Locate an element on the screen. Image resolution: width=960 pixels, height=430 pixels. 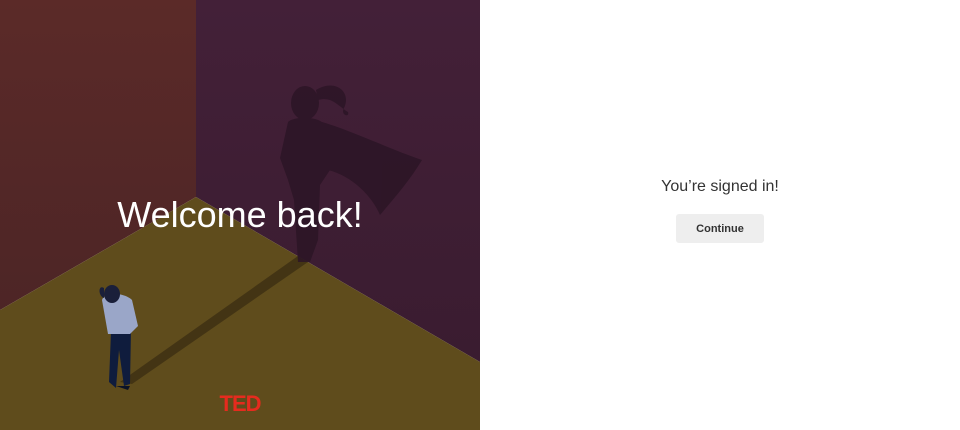
welcome-heading: Welcome back! is located at coordinates (240, 214).